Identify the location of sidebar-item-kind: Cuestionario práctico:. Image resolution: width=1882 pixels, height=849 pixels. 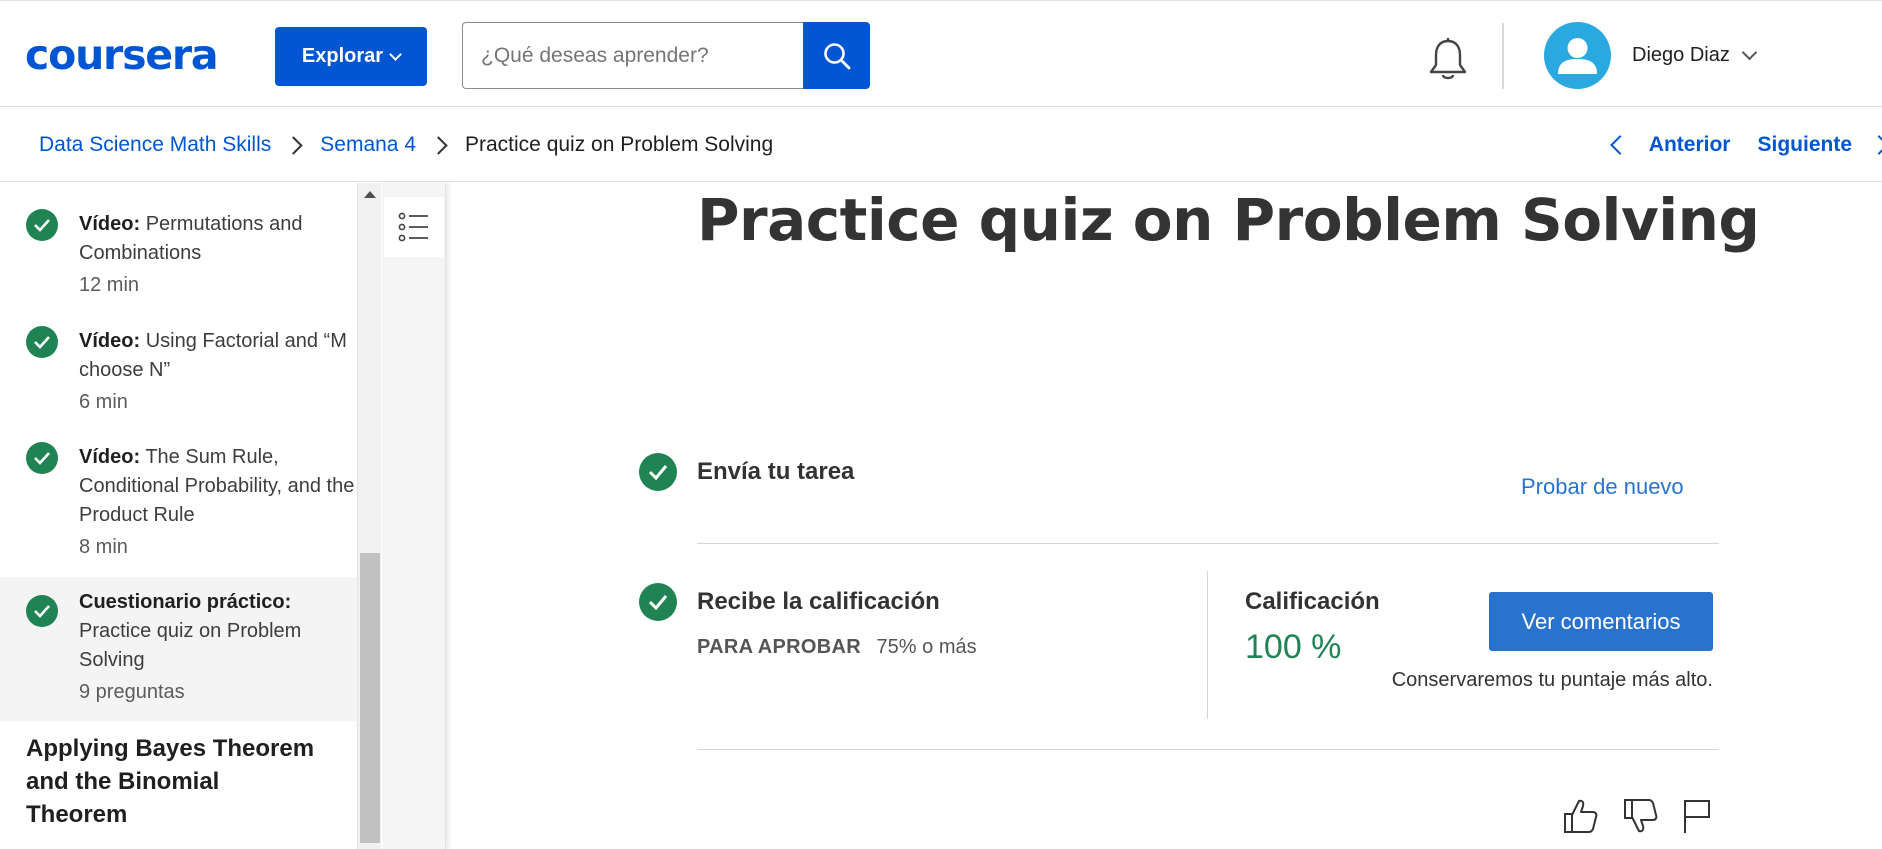
(185, 602).